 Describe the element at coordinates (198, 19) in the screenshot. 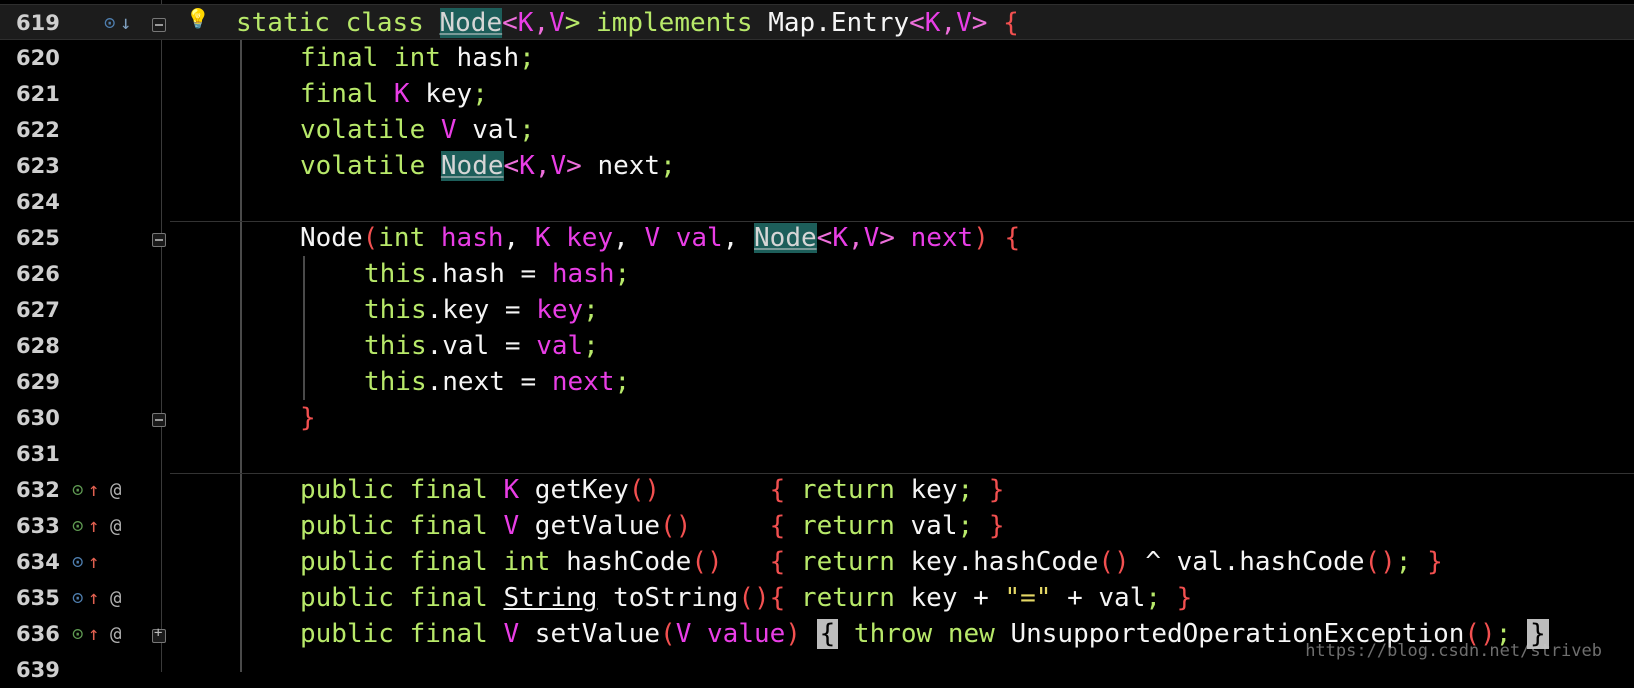

I see `lightbulb-icon: 💡` at that location.